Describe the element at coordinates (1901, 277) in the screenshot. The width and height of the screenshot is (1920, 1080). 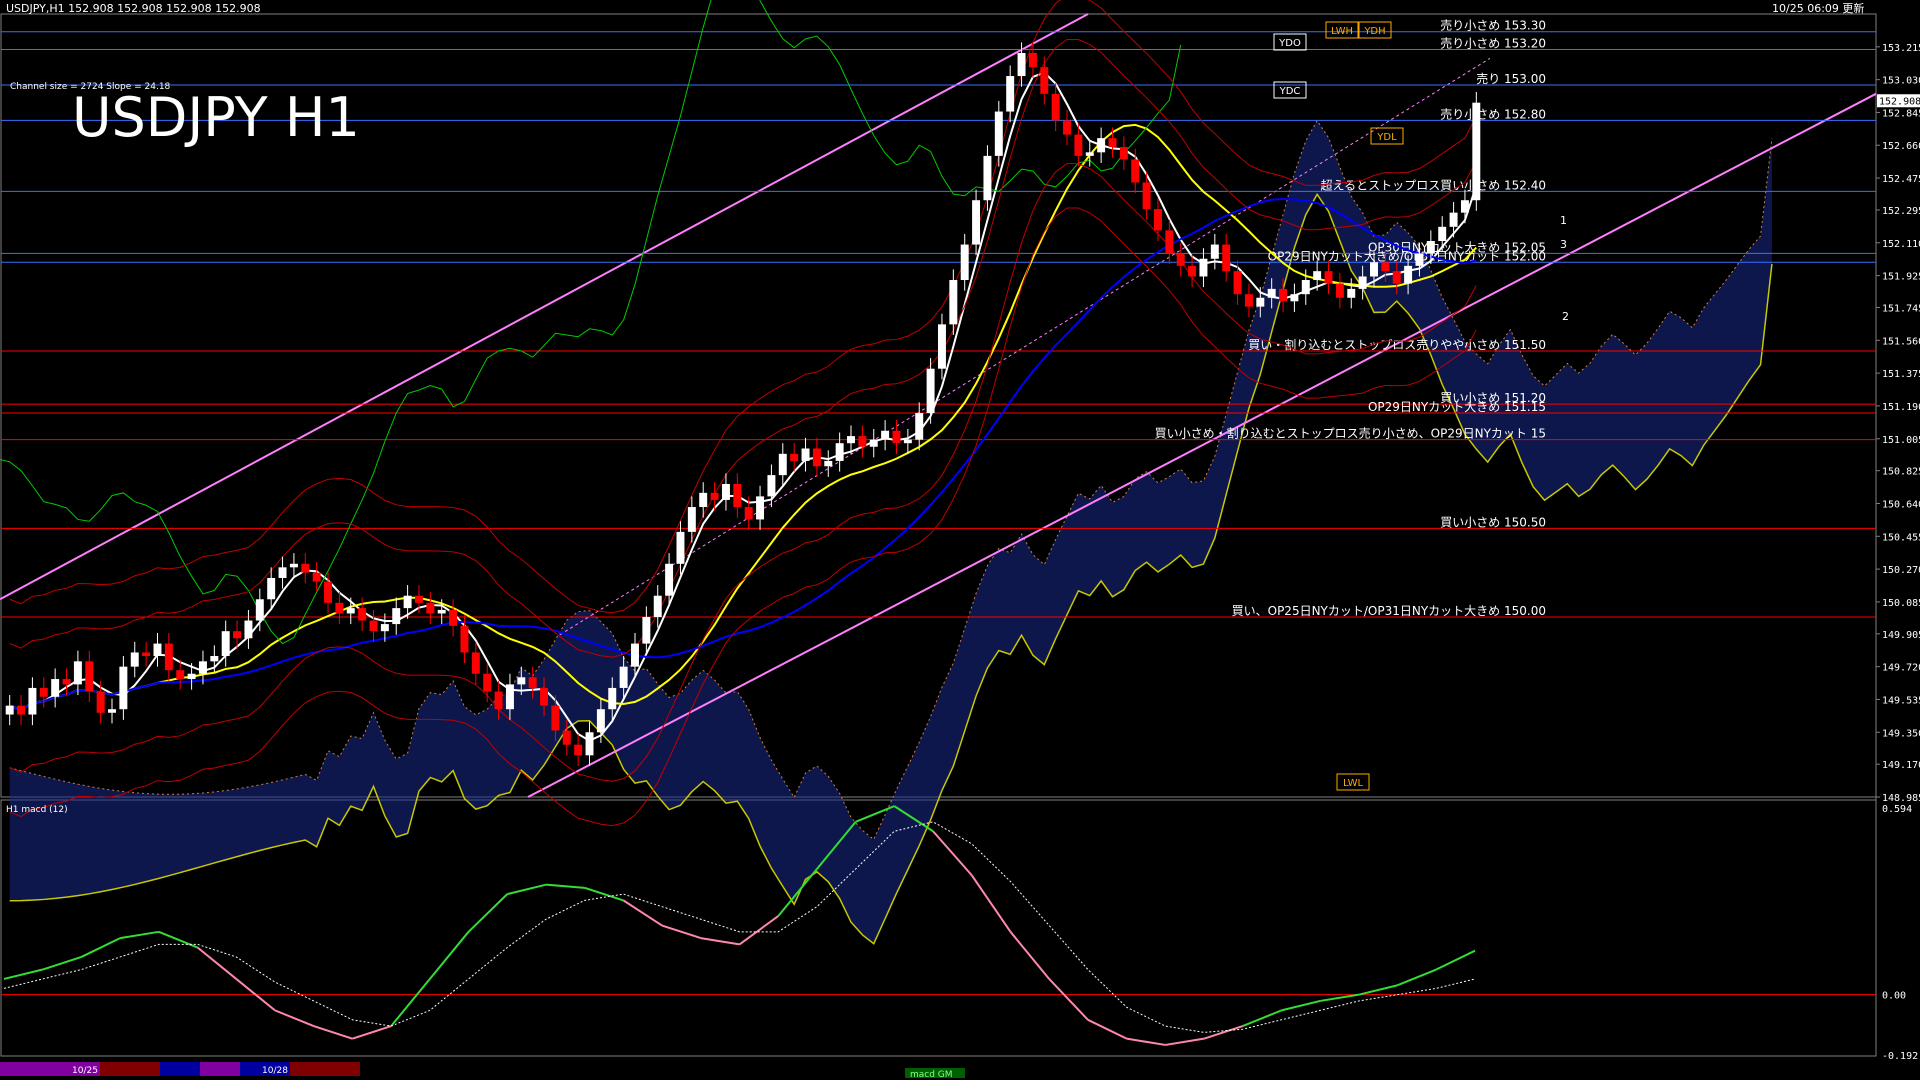
I see `price-tick-label: 151.925` at that location.